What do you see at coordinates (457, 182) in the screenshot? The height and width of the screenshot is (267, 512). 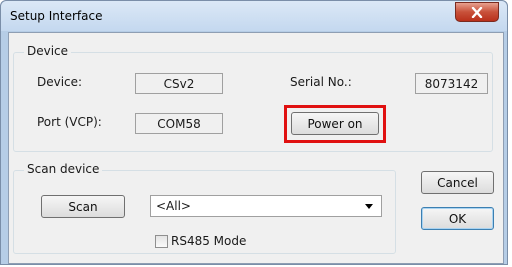 I see `cancel-button: Cancel` at bounding box center [457, 182].